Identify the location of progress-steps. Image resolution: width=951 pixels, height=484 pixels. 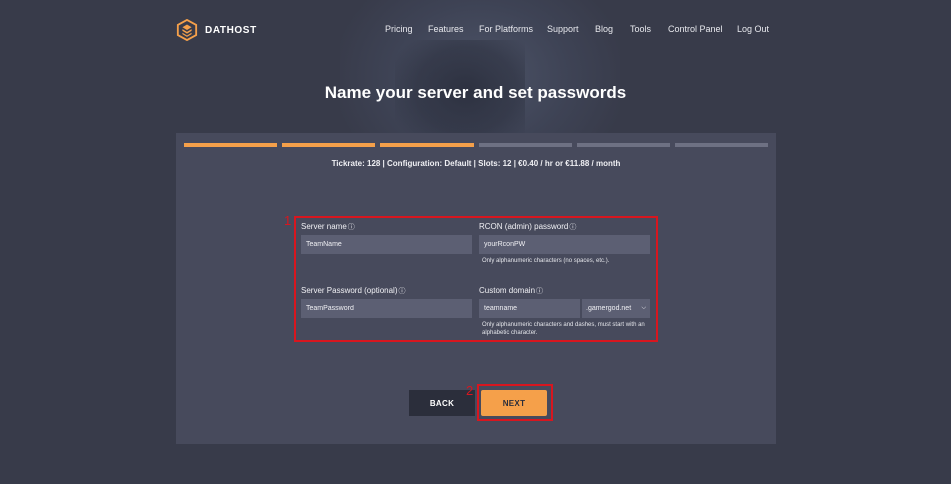
(476, 145).